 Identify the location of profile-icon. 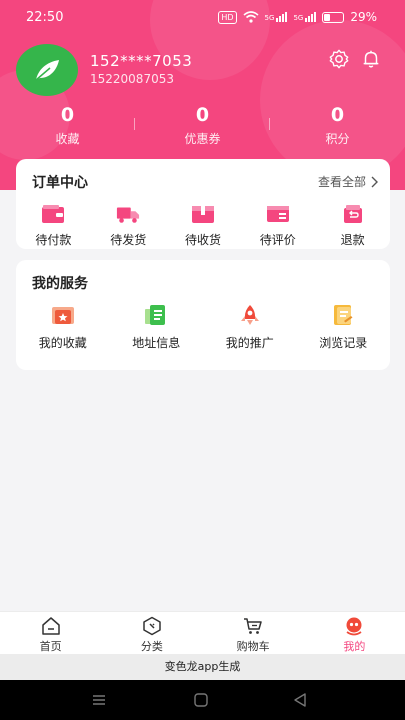
(354, 626).